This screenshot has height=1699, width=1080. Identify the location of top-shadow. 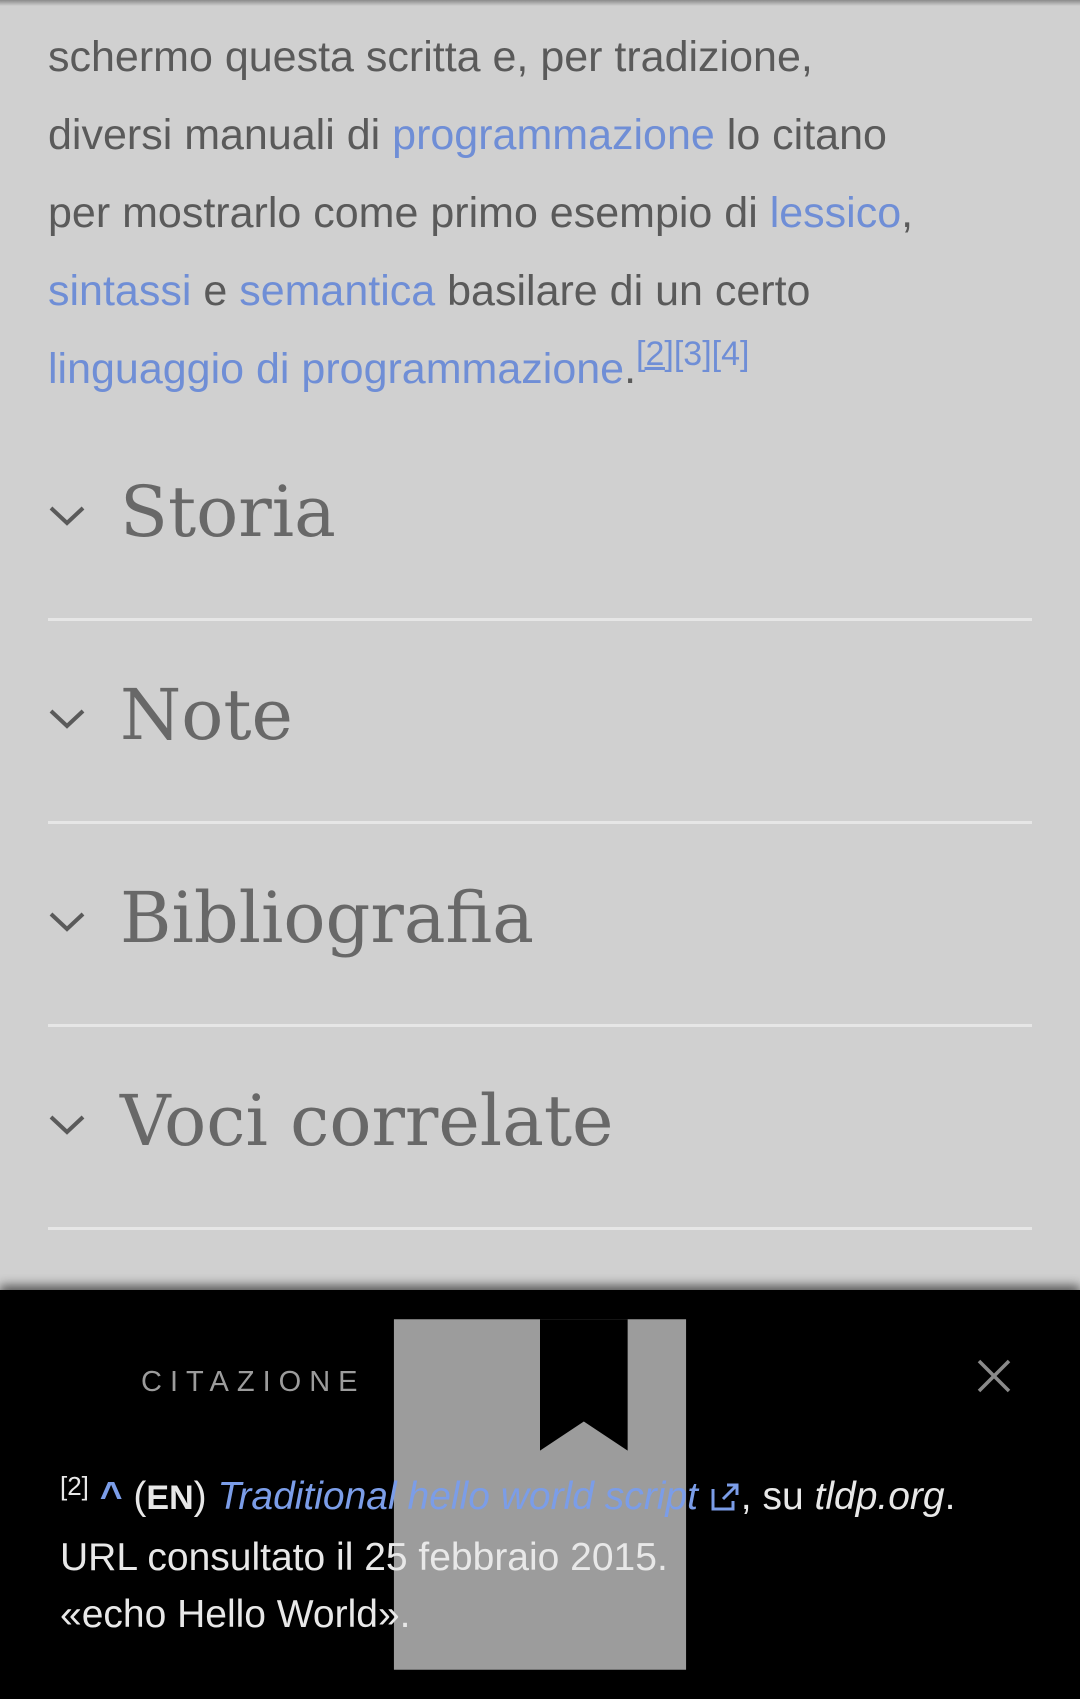
(540, 3).